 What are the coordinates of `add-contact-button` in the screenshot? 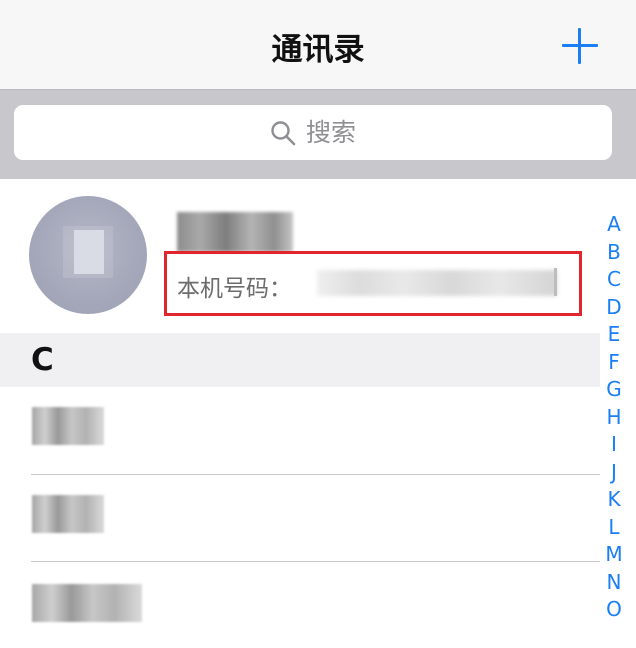 It's located at (580, 46).